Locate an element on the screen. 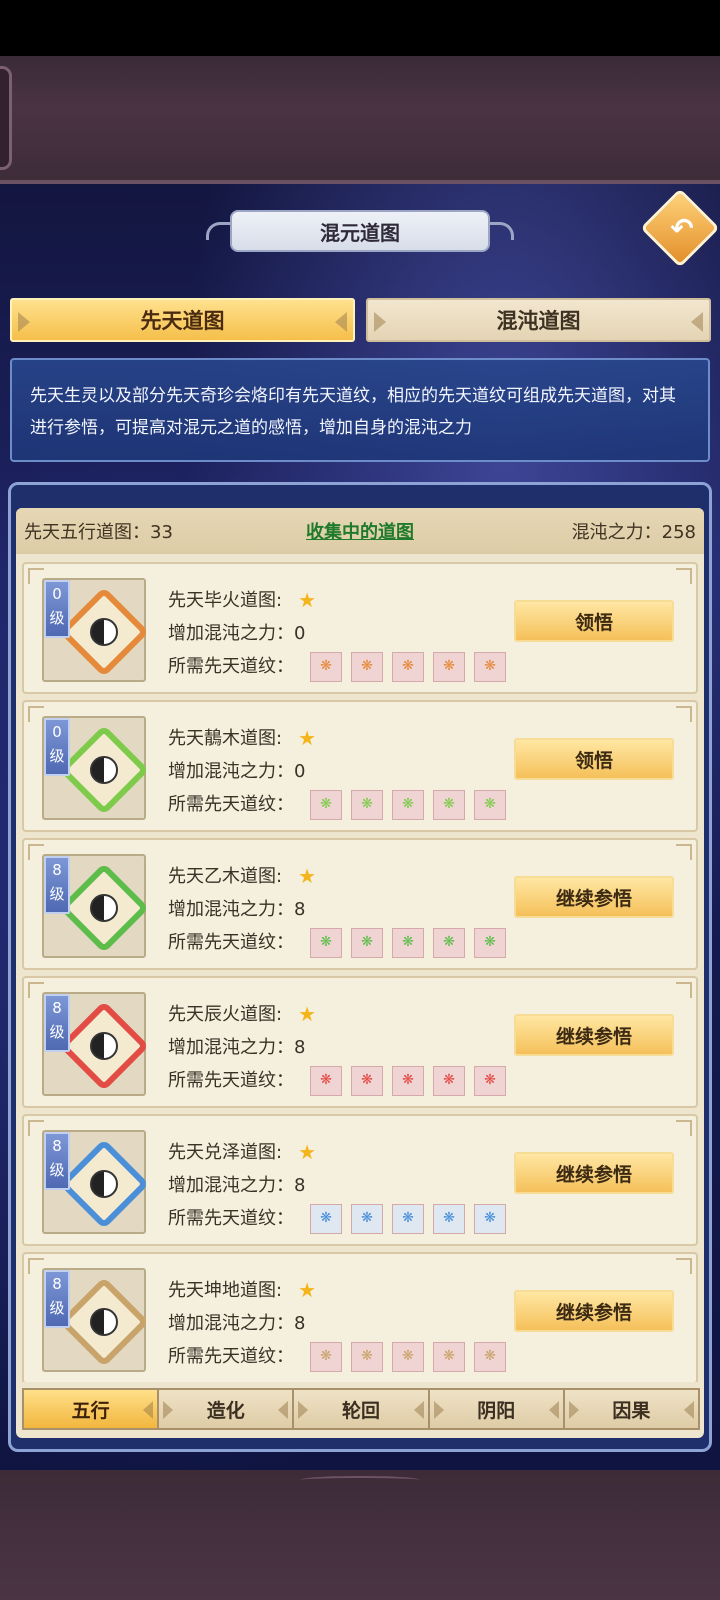 The width and height of the screenshot is (720, 1600). collecting-link: 收集中的道图 is located at coordinates (360, 531).